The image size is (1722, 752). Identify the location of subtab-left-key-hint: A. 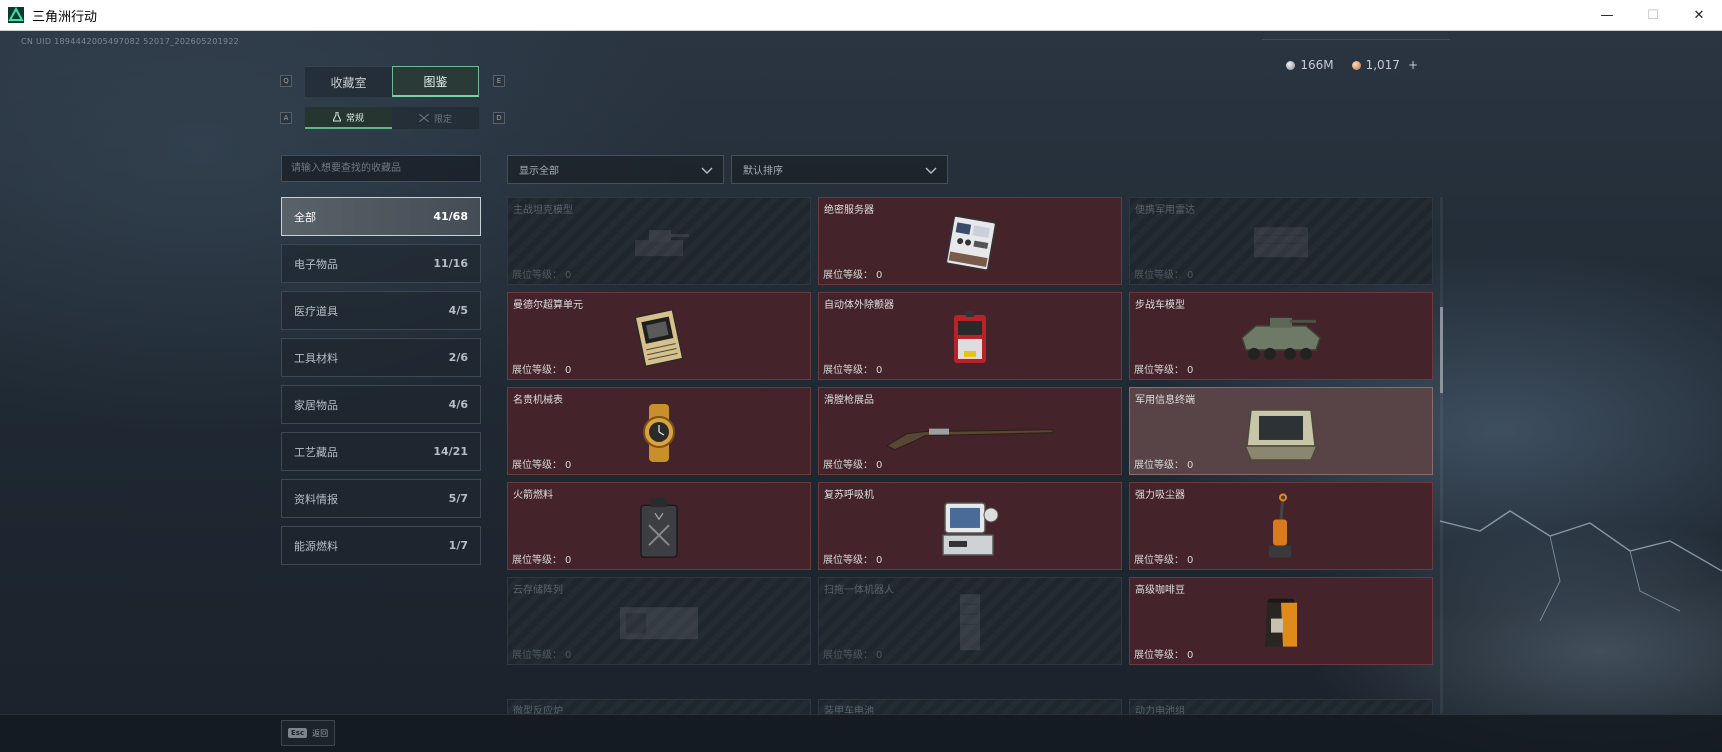
(286, 118).